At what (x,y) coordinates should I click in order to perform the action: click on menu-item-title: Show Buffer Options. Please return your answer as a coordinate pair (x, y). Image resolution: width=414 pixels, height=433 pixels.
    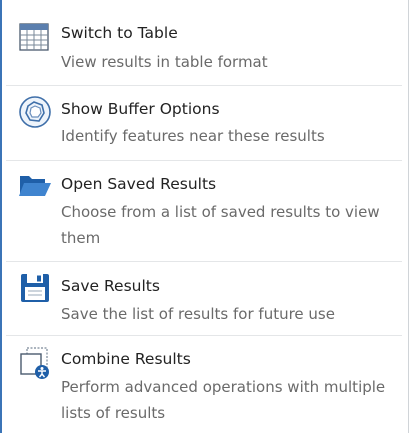
    Looking at the image, I should click on (140, 109).